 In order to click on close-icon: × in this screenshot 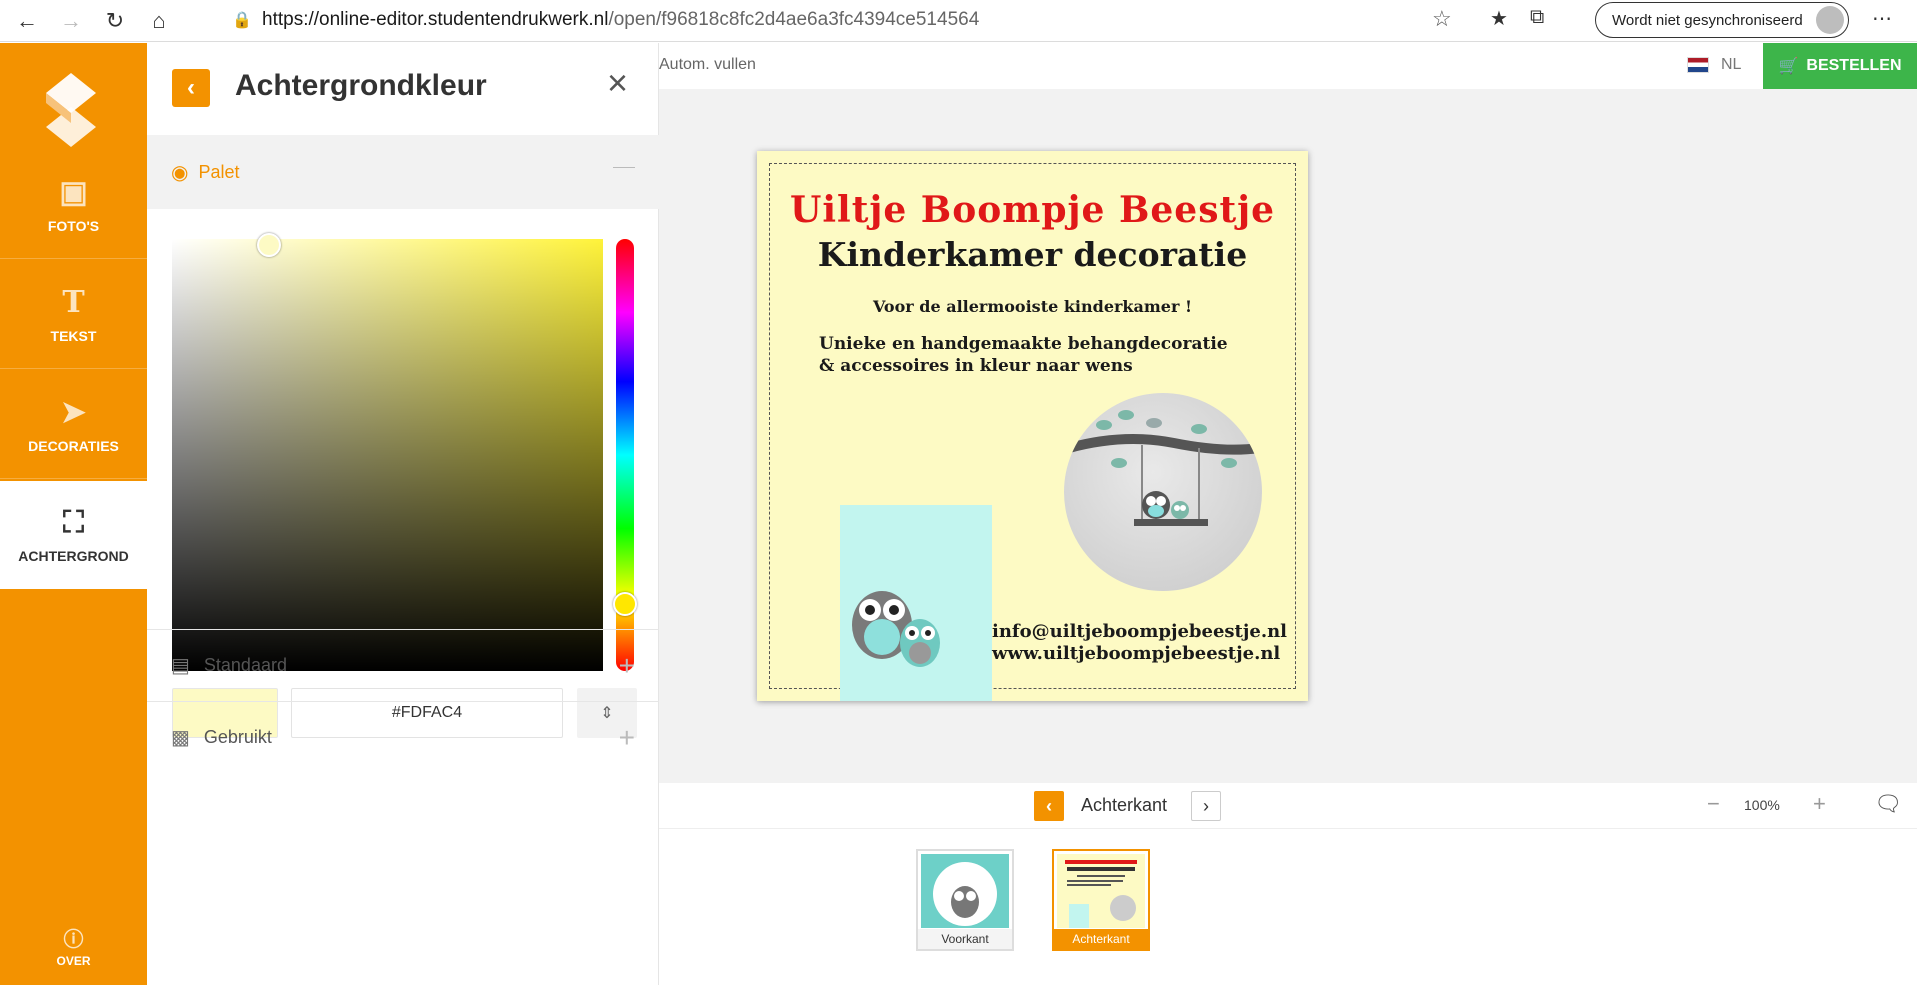, I will do `click(617, 83)`.